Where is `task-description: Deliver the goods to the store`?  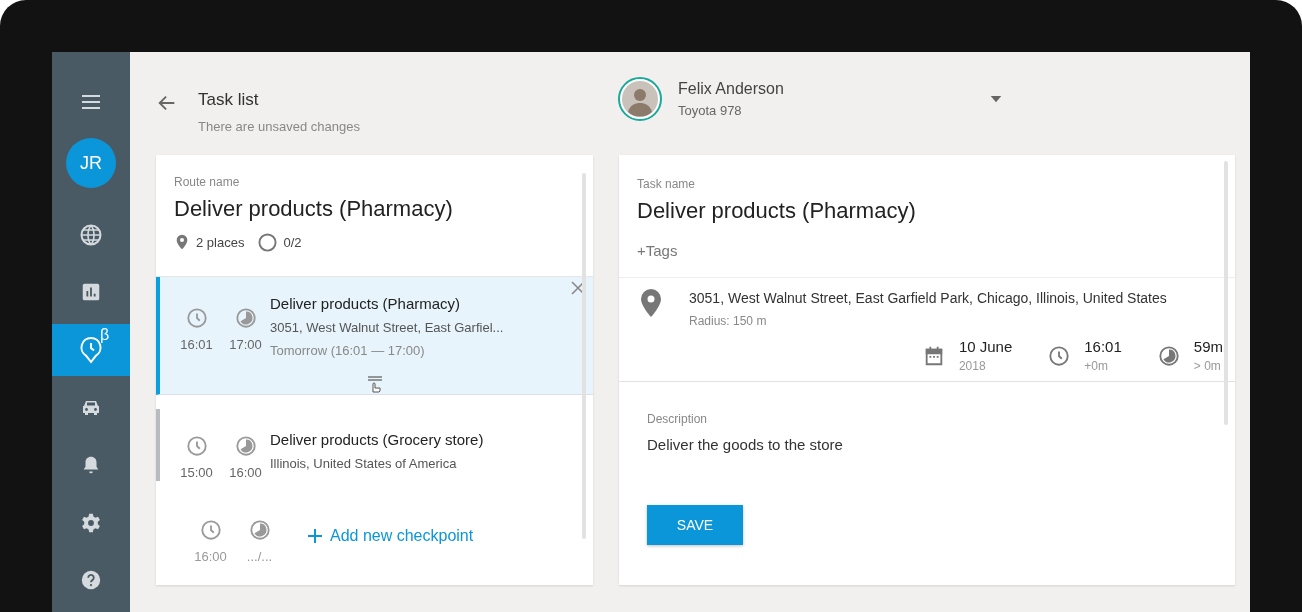 task-description: Deliver the goods to the store is located at coordinates (745, 444).